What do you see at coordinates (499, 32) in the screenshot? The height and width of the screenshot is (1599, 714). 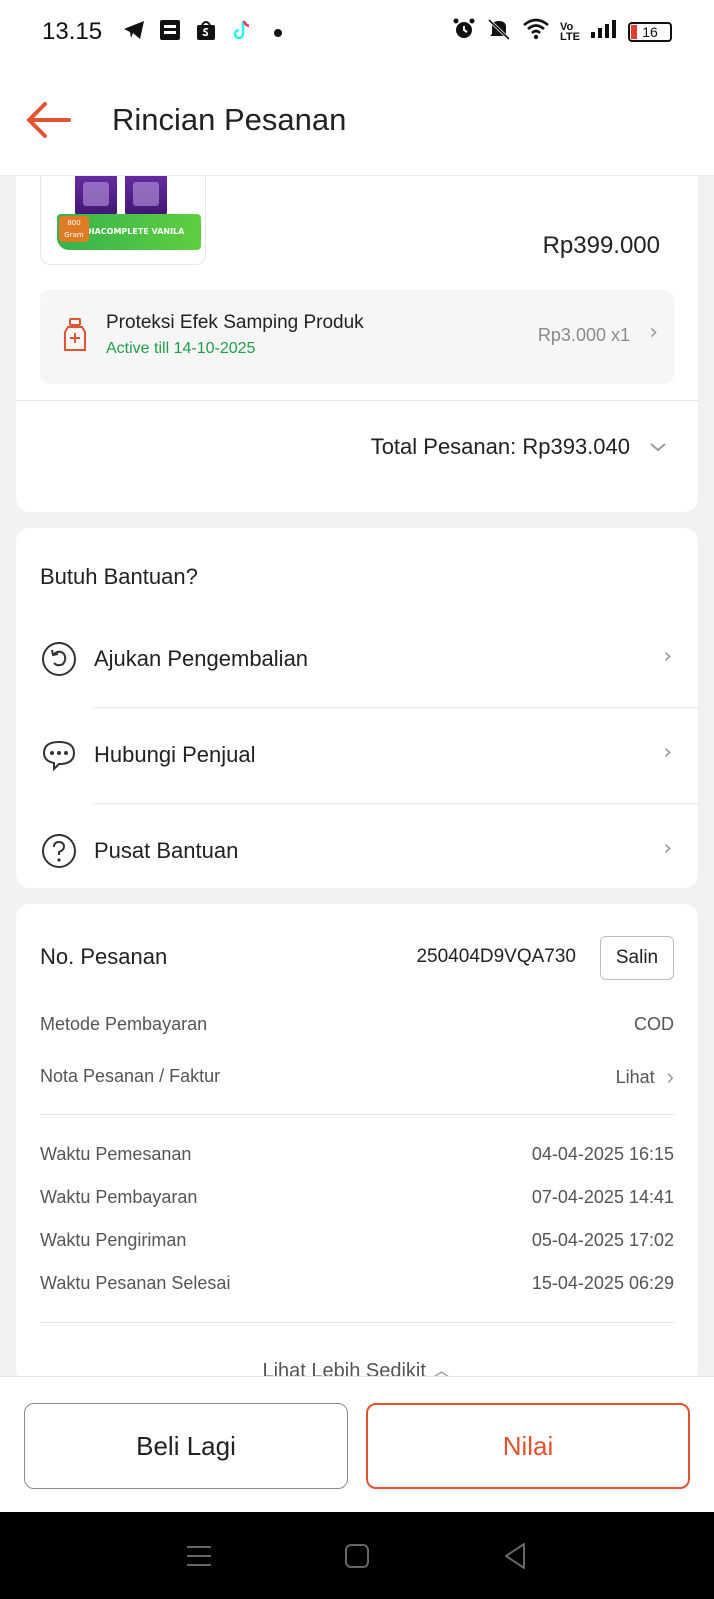 I see `mute-icon` at bounding box center [499, 32].